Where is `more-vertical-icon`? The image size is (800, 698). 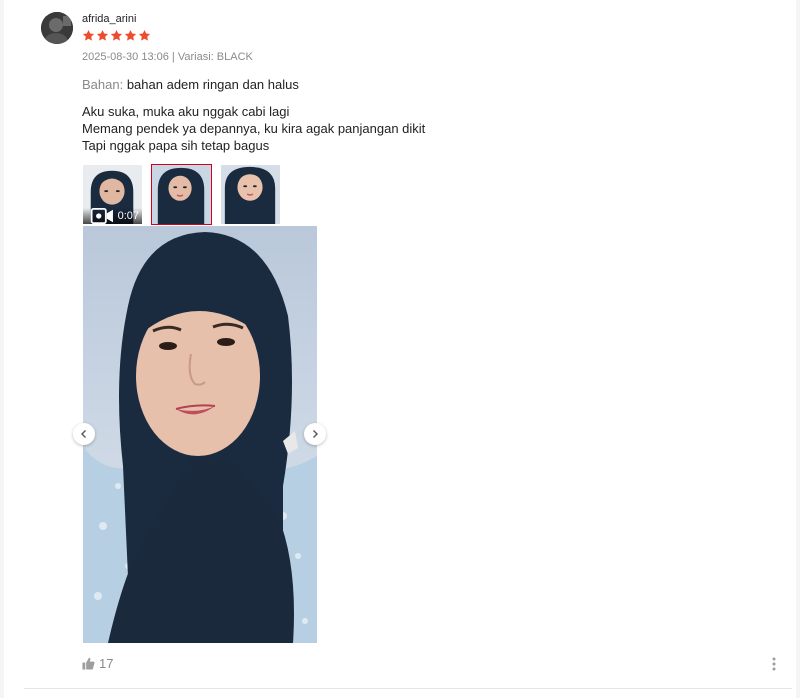
more-vertical-icon is located at coordinates (774, 664).